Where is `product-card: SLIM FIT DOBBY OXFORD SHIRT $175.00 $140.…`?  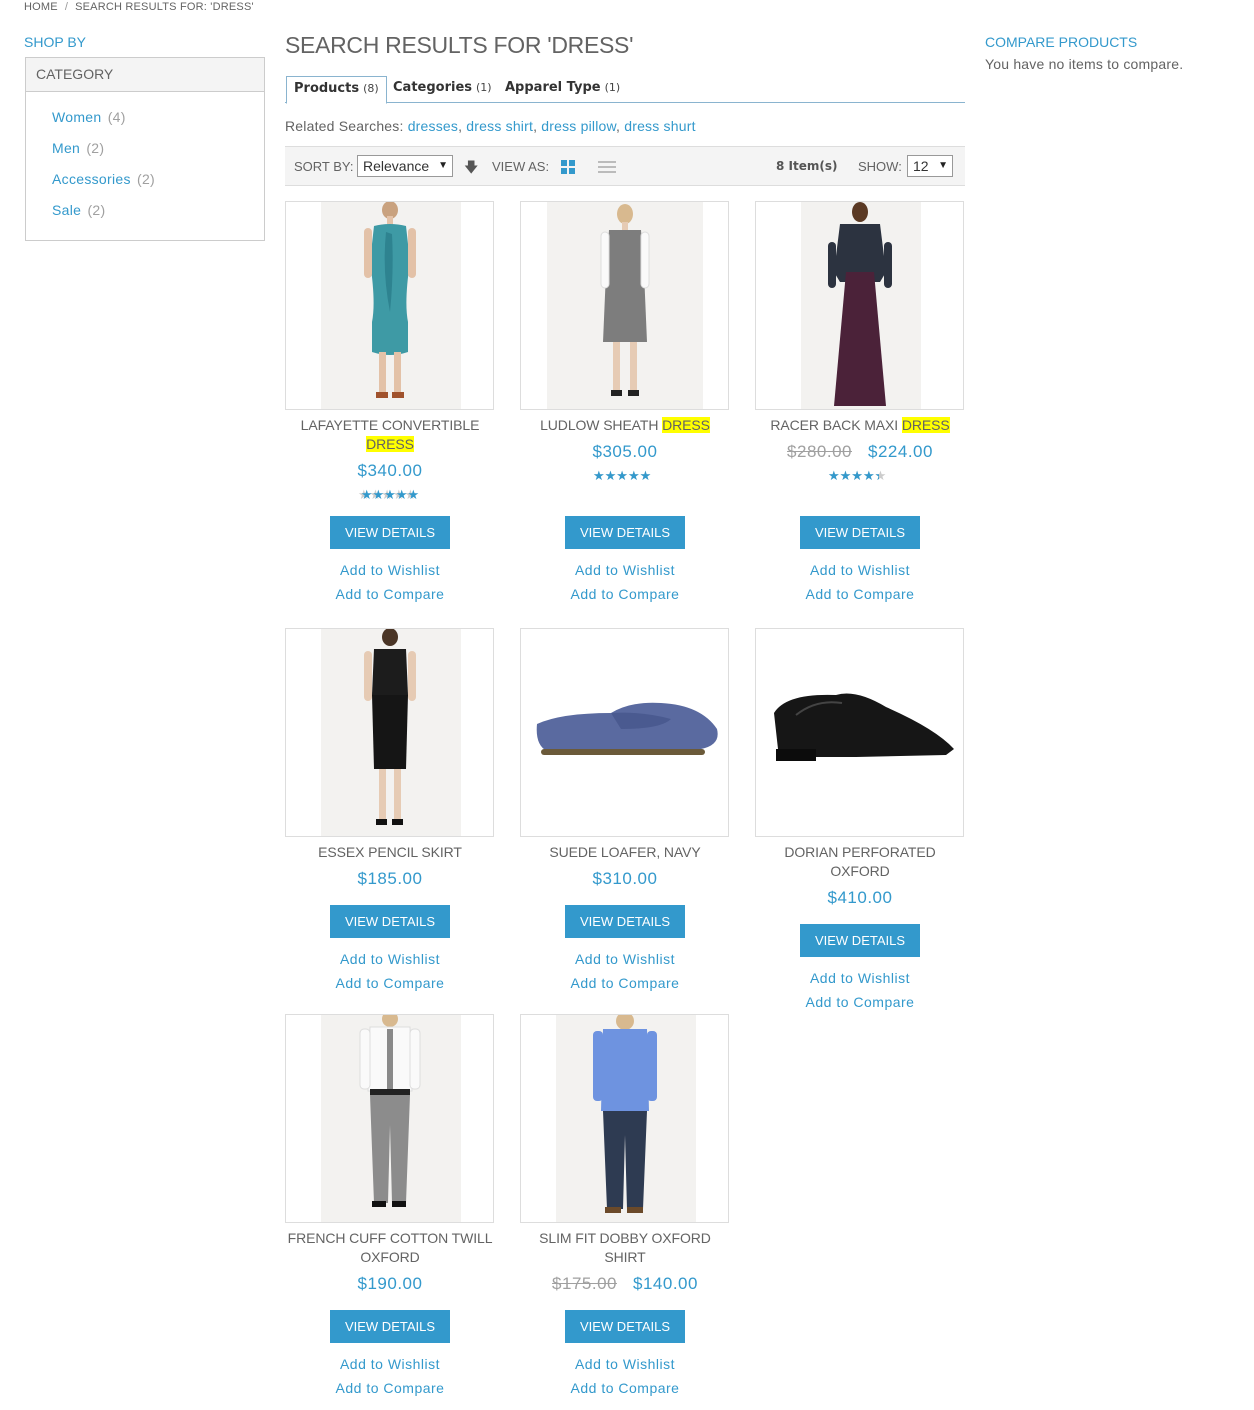
product-card: SLIM FIT DOBBY OXFORD SHIRT $175.00 $140.… is located at coordinates (625, 1207).